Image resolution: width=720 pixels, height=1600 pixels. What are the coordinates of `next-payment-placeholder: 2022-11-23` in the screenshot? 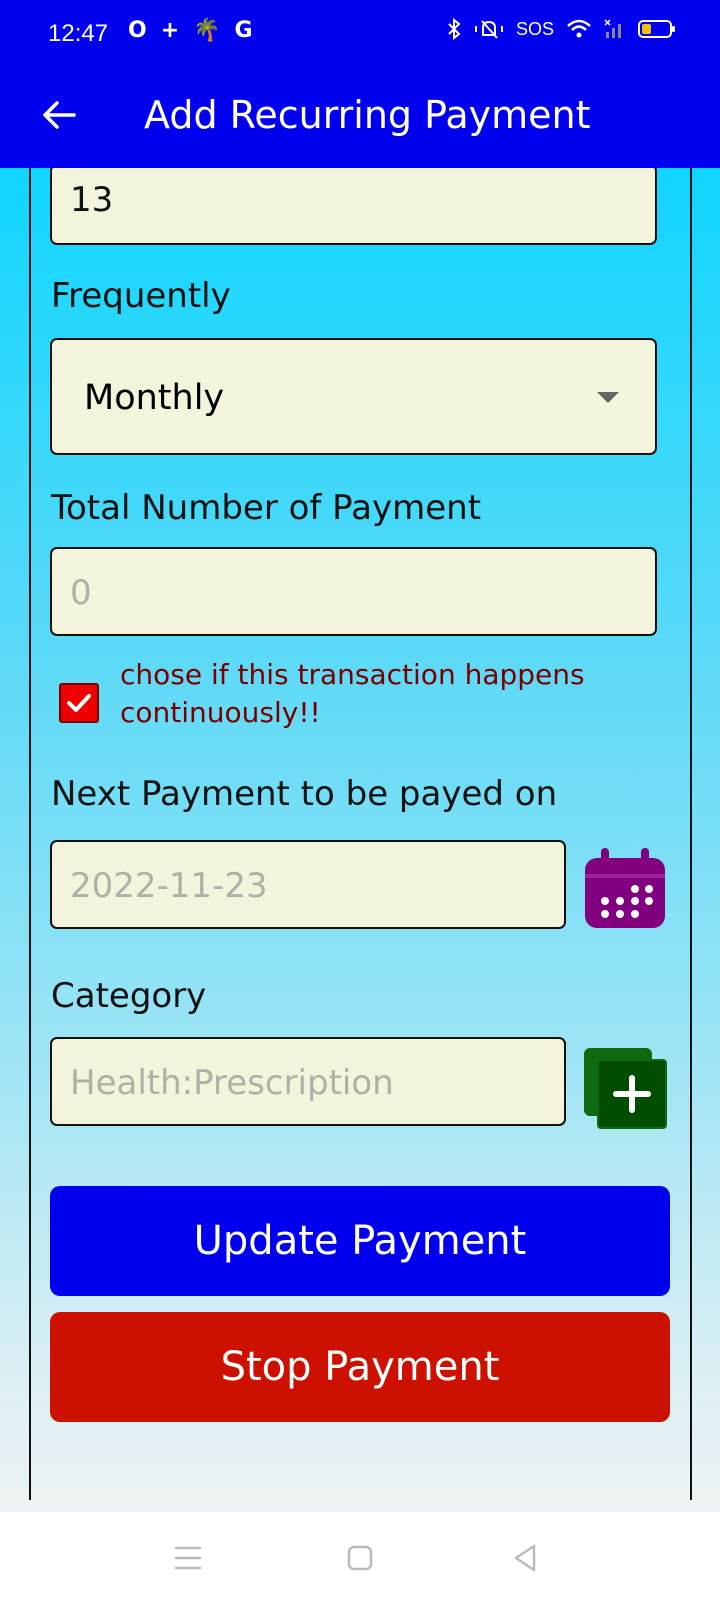 It's located at (169, 886).